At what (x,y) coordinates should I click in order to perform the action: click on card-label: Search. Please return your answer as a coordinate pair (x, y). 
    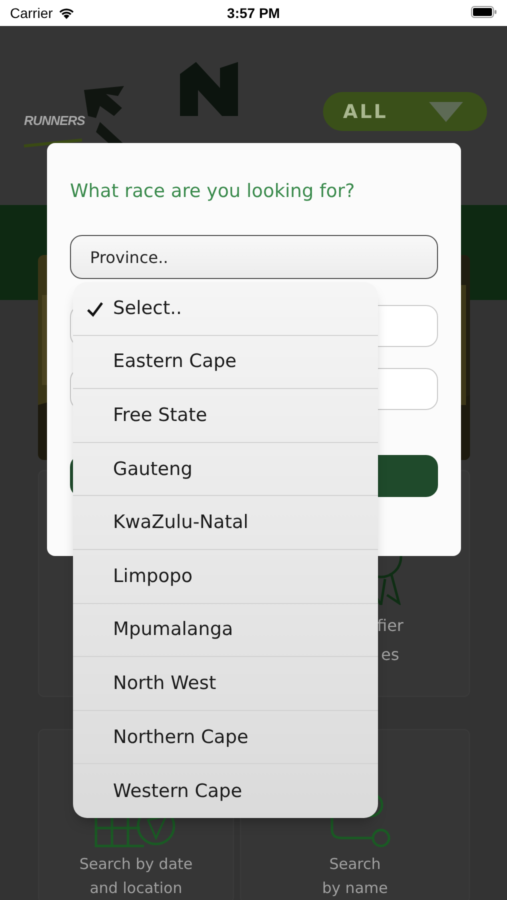
    Looking at the image, I should click on (355, 864).